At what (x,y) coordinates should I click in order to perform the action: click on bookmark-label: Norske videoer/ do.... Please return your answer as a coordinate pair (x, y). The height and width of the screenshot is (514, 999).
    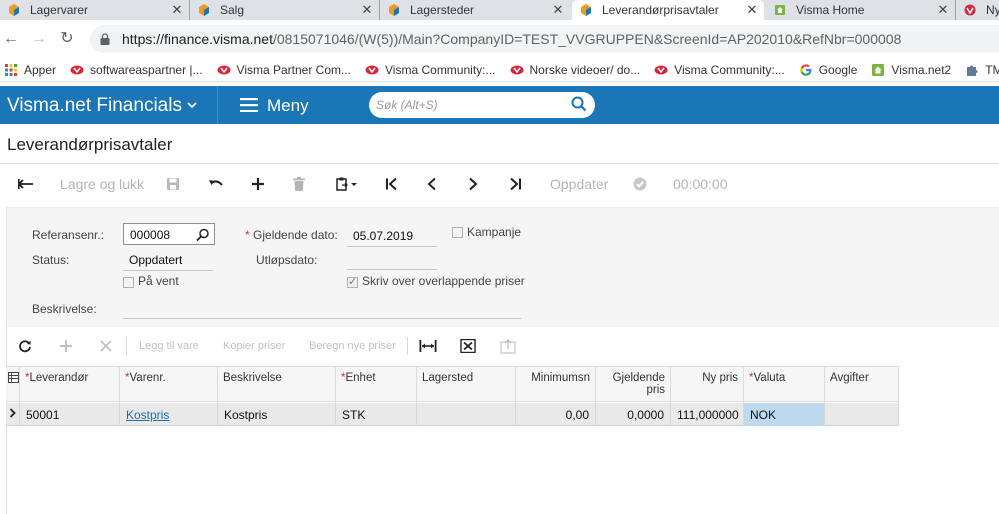
    Looking at the image, I should click on (585, 69).